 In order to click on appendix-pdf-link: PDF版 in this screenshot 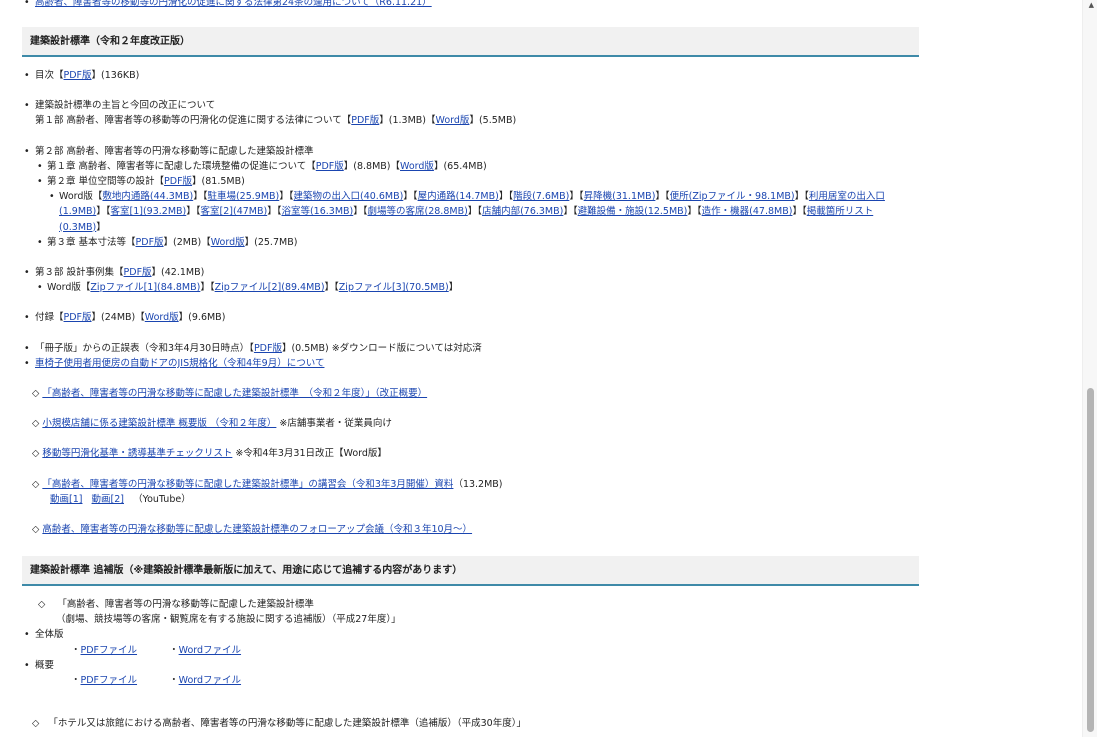, I will do `click(78, 317)`.